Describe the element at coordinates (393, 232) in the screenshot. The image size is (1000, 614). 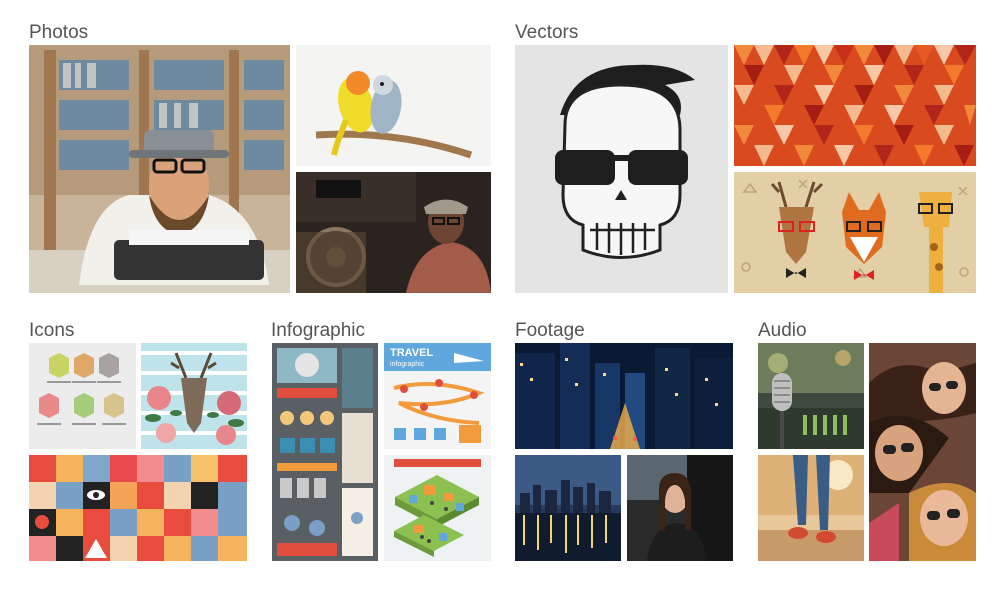
I see `photo-man-cafe-thumbnail` at that location.